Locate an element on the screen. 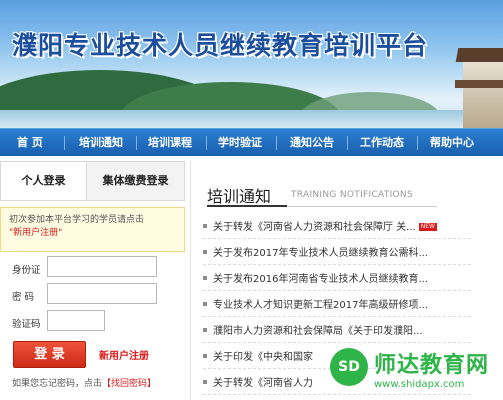  section-title: 培训通知 is located at coordinates (239, 196).